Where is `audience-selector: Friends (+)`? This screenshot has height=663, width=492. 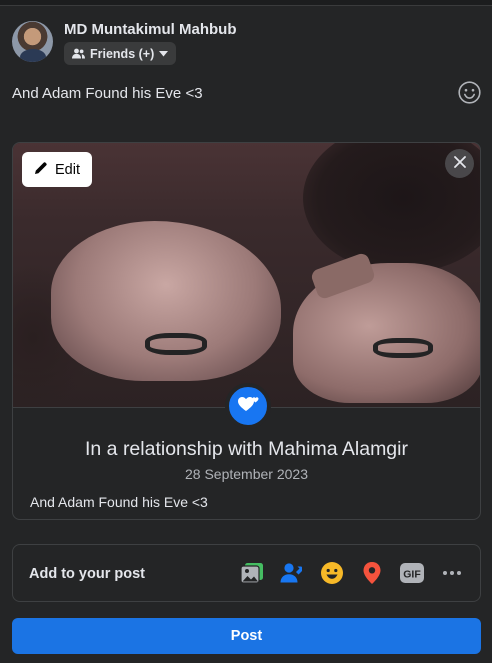
audience-selector: Friends (+) is located at coordinates (120, 53).